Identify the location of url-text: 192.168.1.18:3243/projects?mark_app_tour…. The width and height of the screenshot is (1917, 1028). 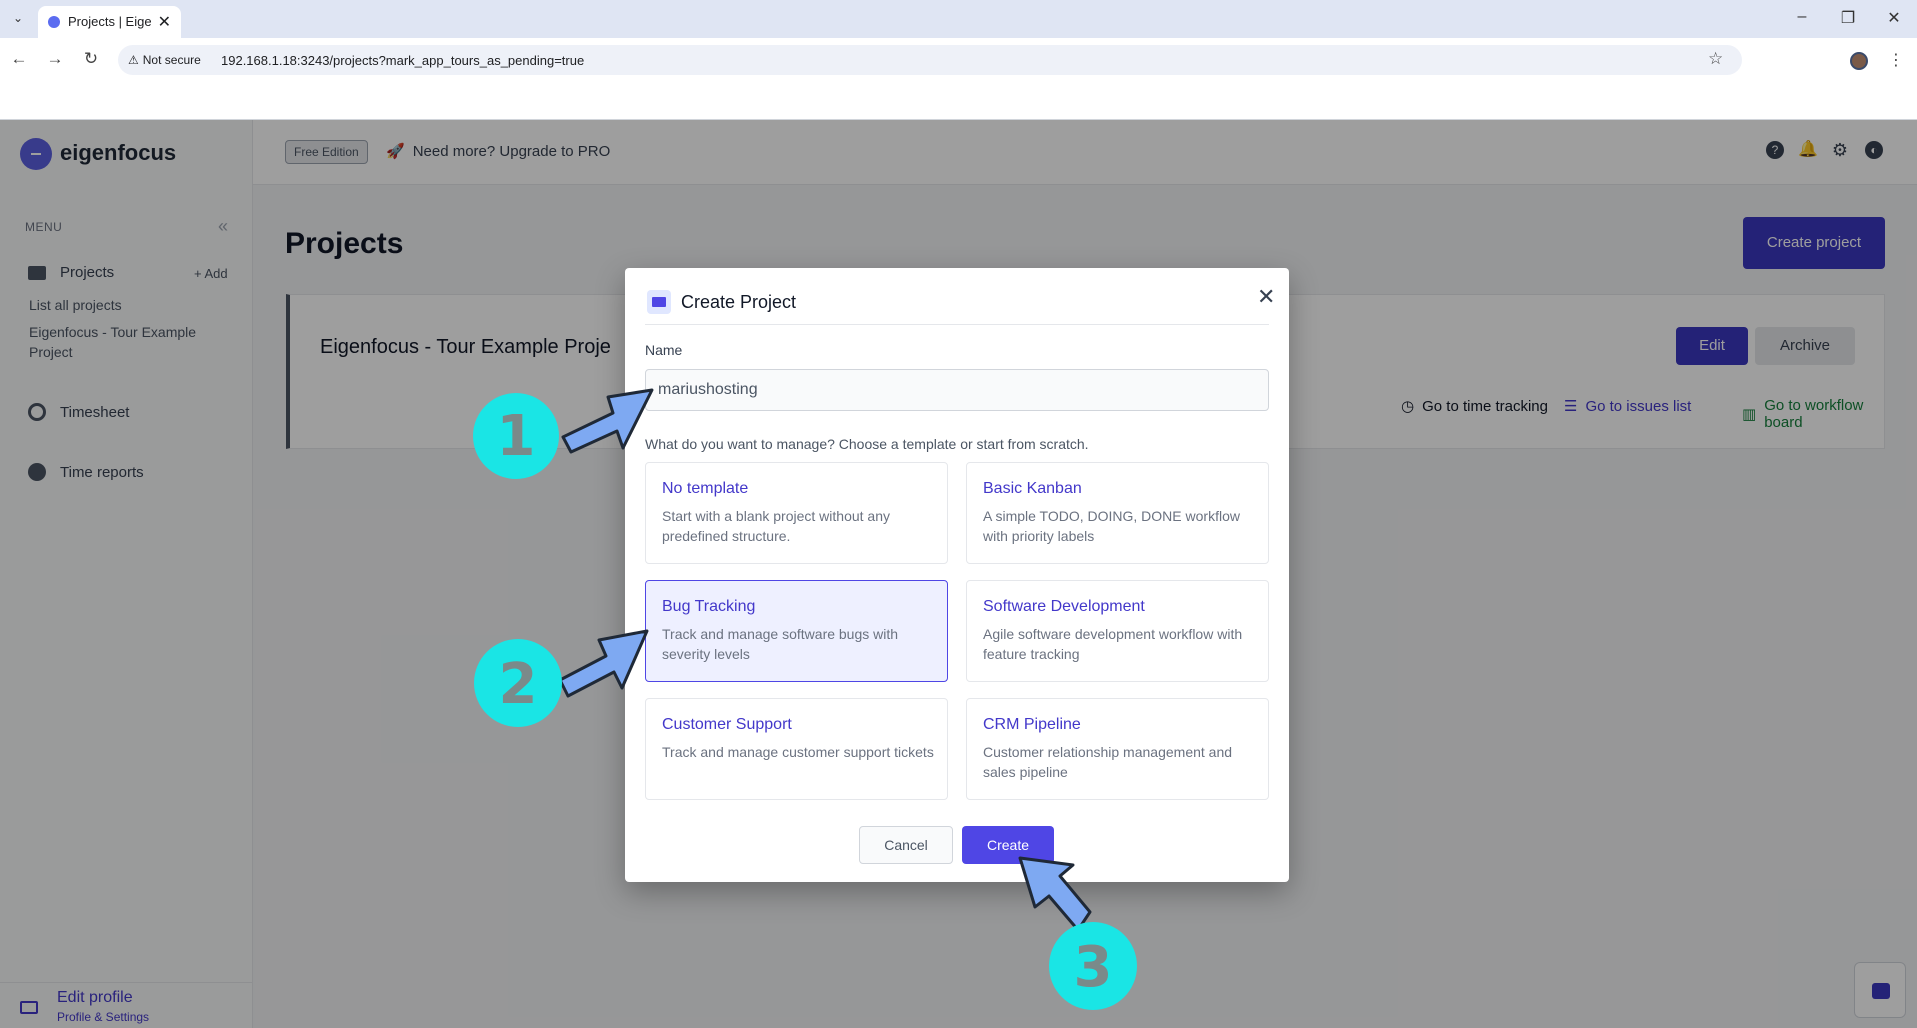
(402, 60).